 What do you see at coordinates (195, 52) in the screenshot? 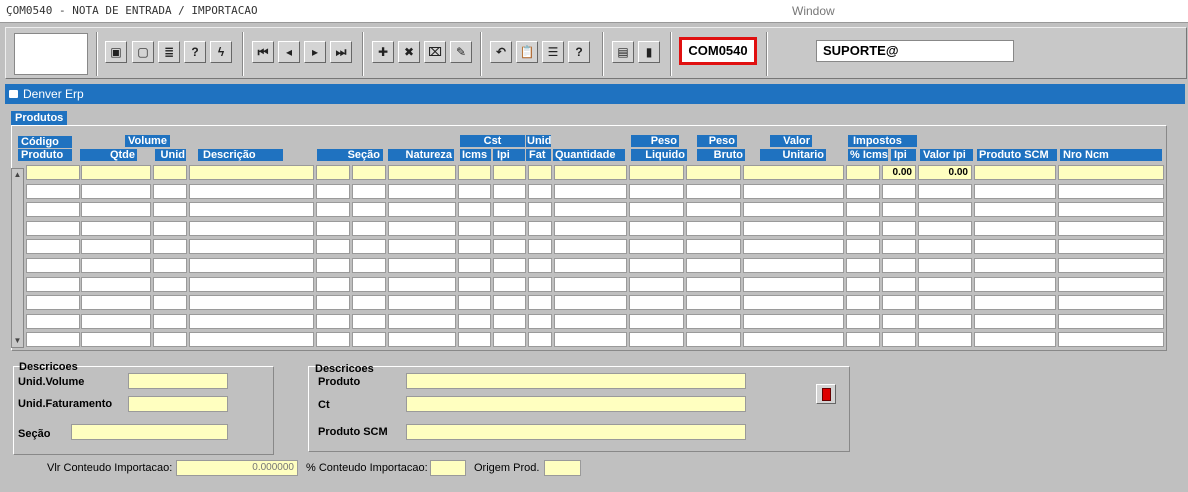
I see `query-help-button: ?` at bounding box center [195, 52].